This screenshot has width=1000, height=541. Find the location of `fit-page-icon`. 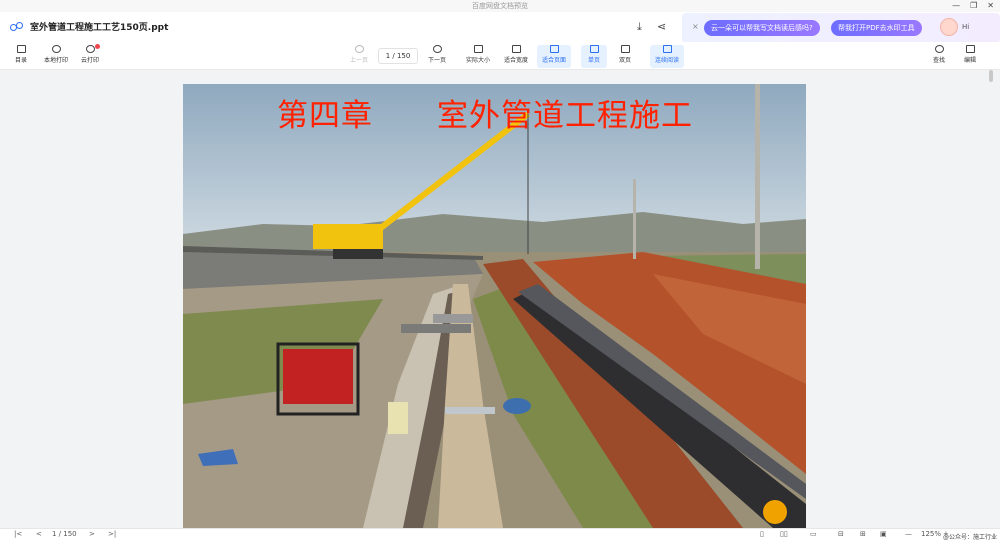

fit-page-icon is located at coordinates (554, 49).